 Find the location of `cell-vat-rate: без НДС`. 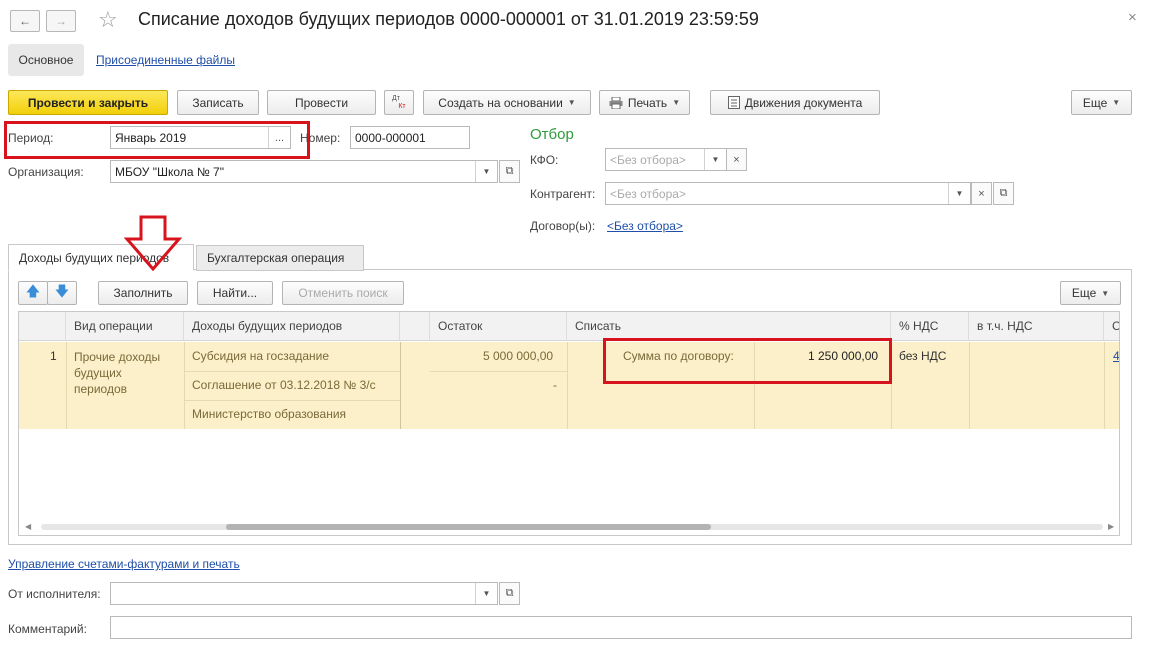

cell-vat-rate: без НДС is located at coordinates (922, 356).